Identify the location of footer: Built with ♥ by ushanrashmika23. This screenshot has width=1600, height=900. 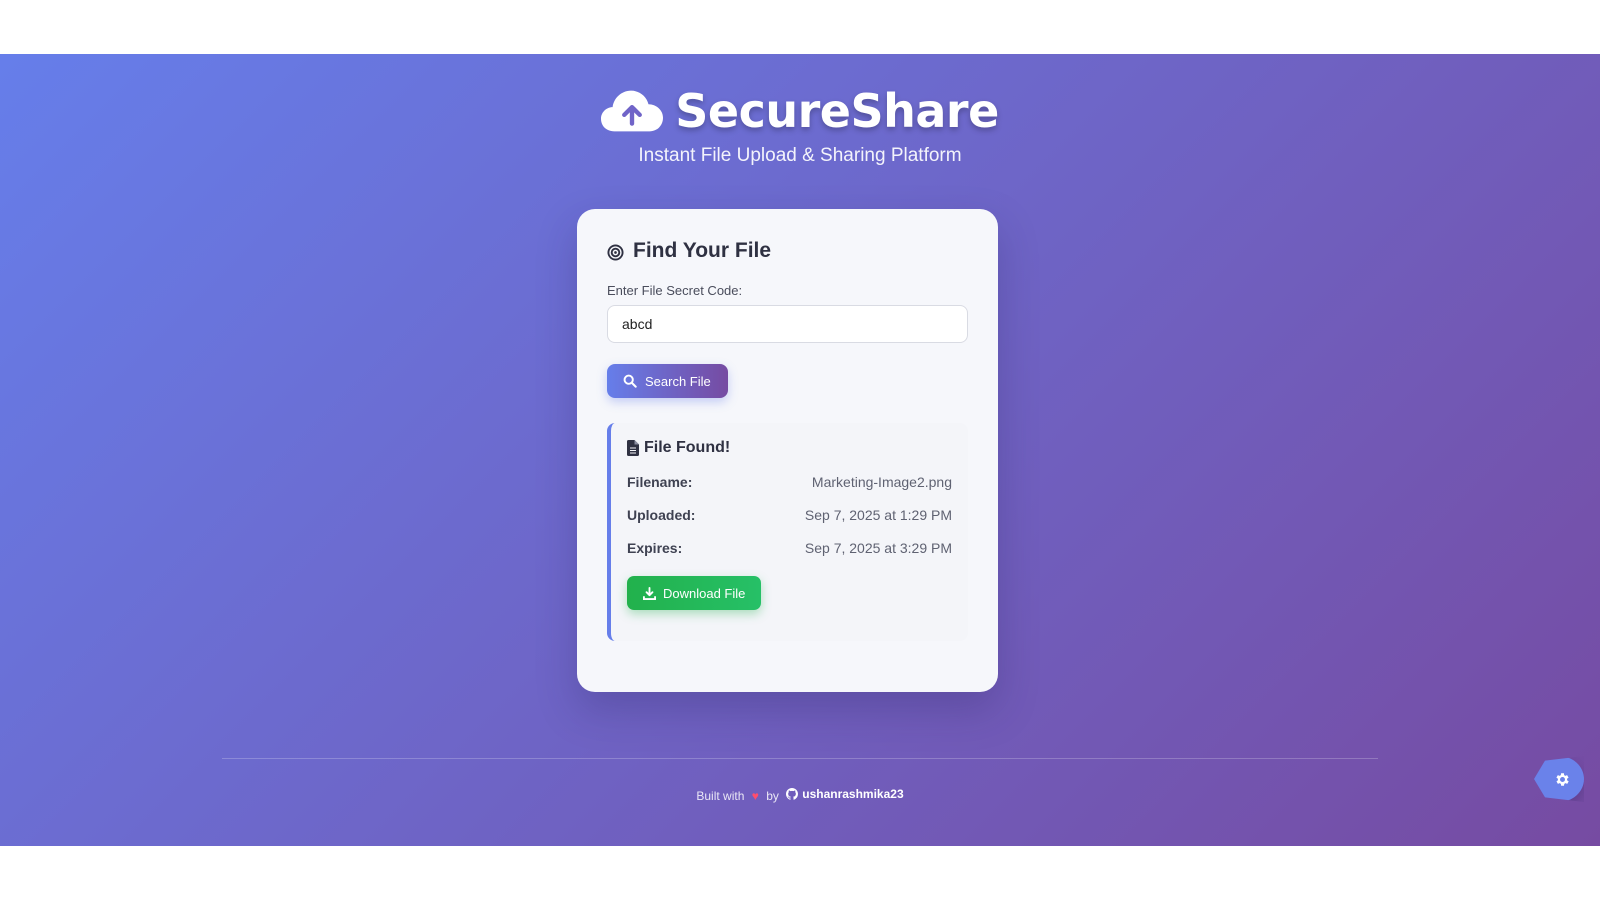
(800, 795).